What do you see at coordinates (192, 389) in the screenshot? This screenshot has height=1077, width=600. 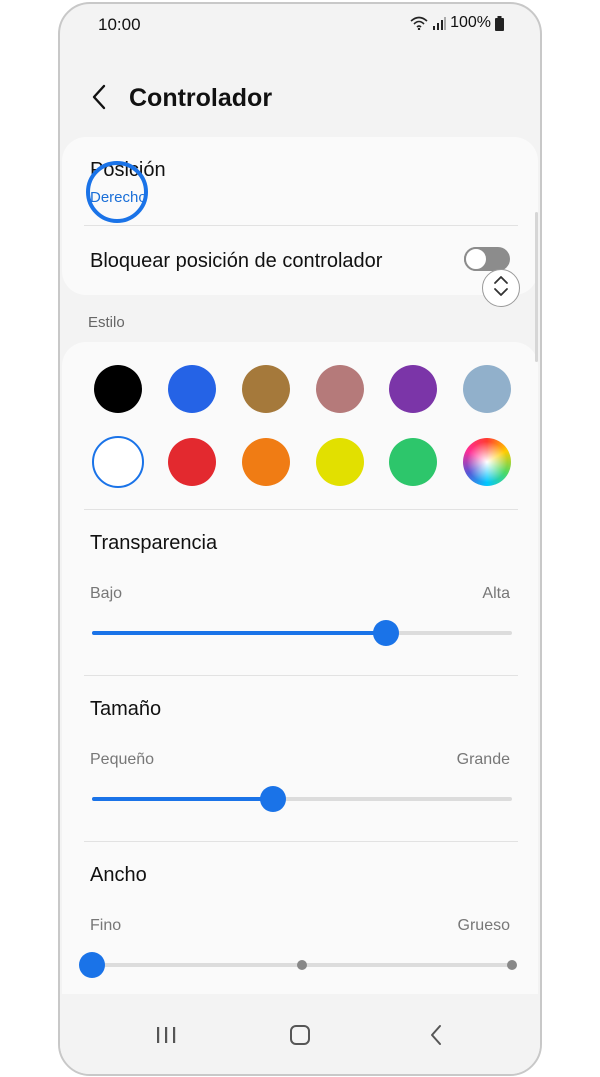 I see `color-swatch-blue` at bounding box center [192, 389].